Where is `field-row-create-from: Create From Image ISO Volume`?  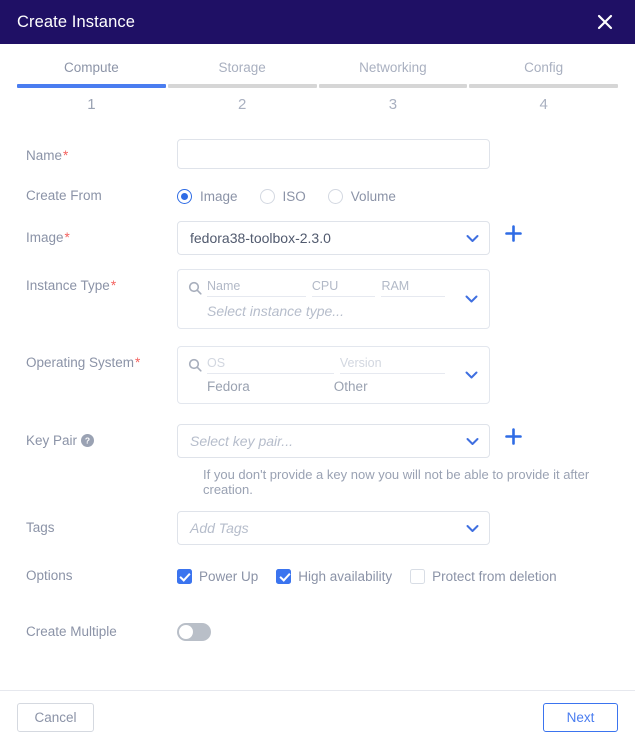 field-row-create-from: Create From Image ISO Volume is located at coordinates (322, 196).